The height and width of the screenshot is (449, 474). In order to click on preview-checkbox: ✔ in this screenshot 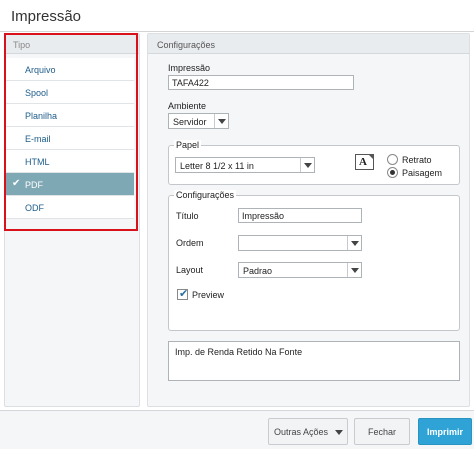, I will do `click(183, 294)`.